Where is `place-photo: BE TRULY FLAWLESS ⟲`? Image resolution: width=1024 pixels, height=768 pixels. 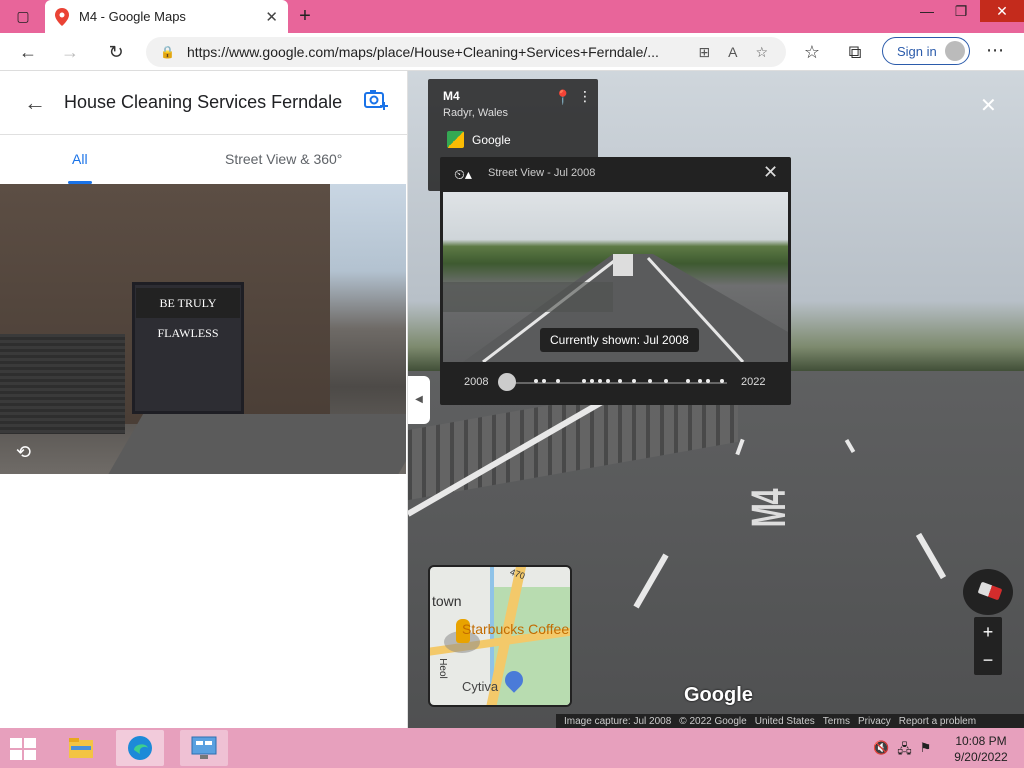 place-photo: BE TRULY FLAWLESS ⟲ is located at coordinates (203, 329).